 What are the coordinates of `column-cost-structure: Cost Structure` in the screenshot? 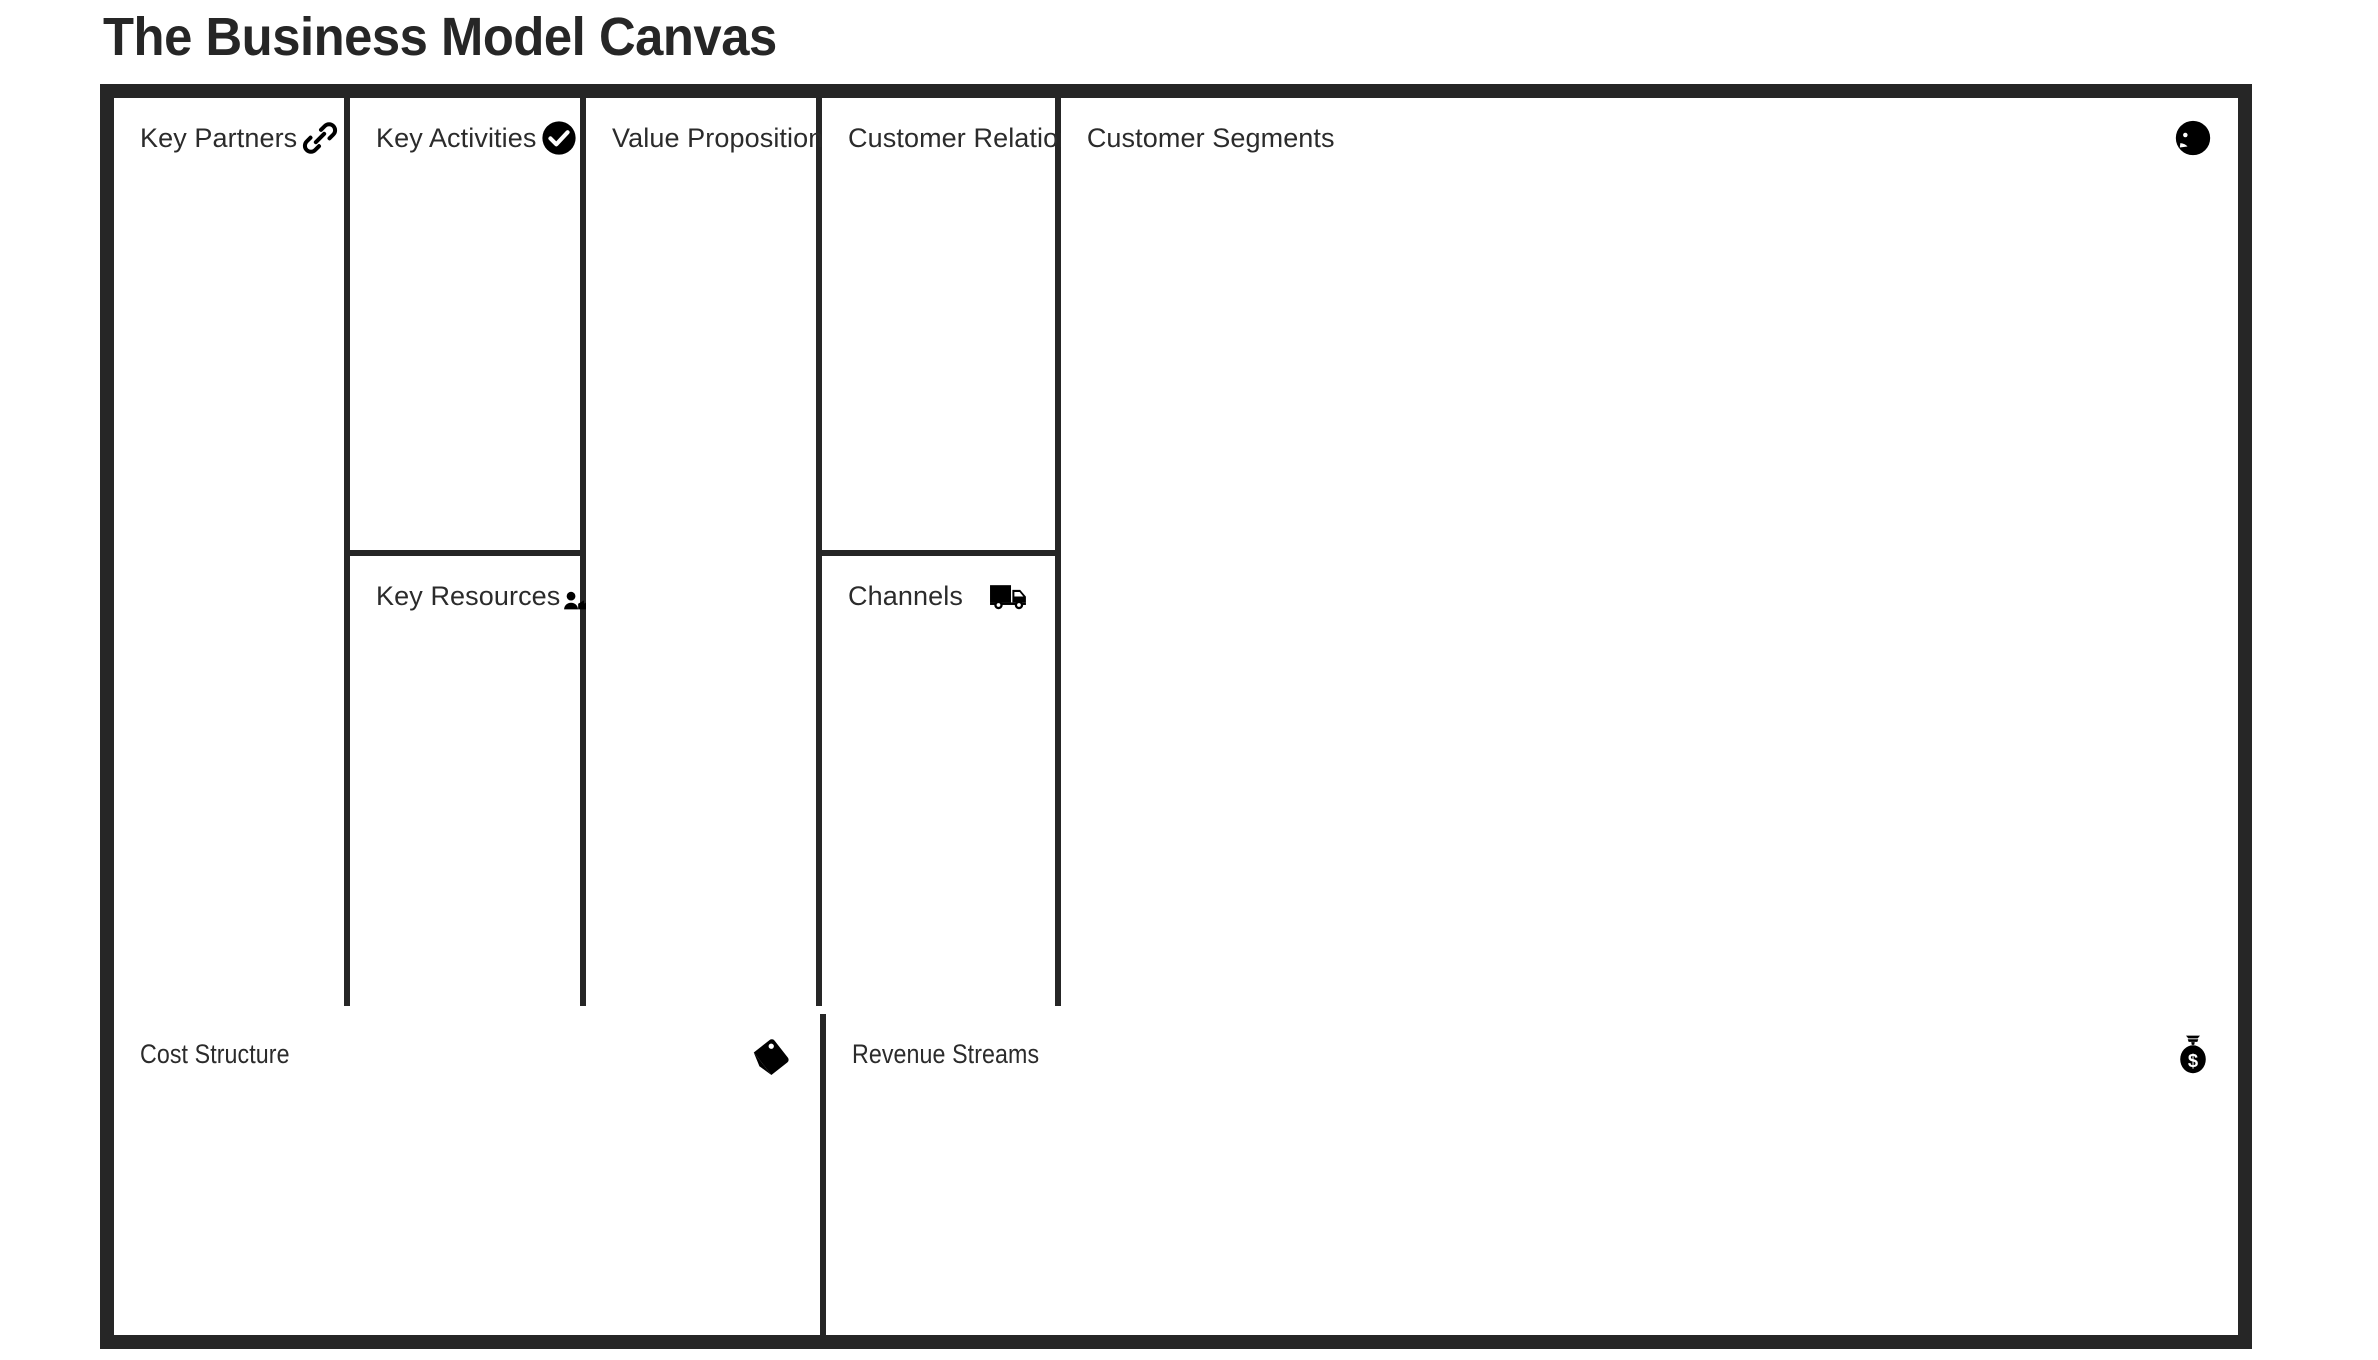 It's located at (467, 1174).